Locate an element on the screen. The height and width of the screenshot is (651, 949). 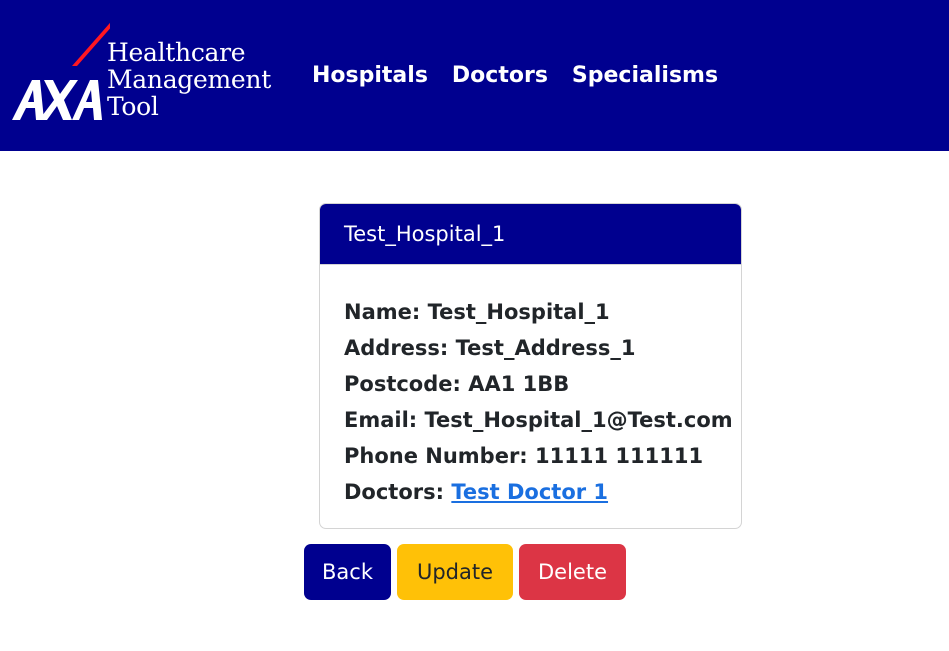
field-label: Phone Number: is located at coordinates (436, 456).